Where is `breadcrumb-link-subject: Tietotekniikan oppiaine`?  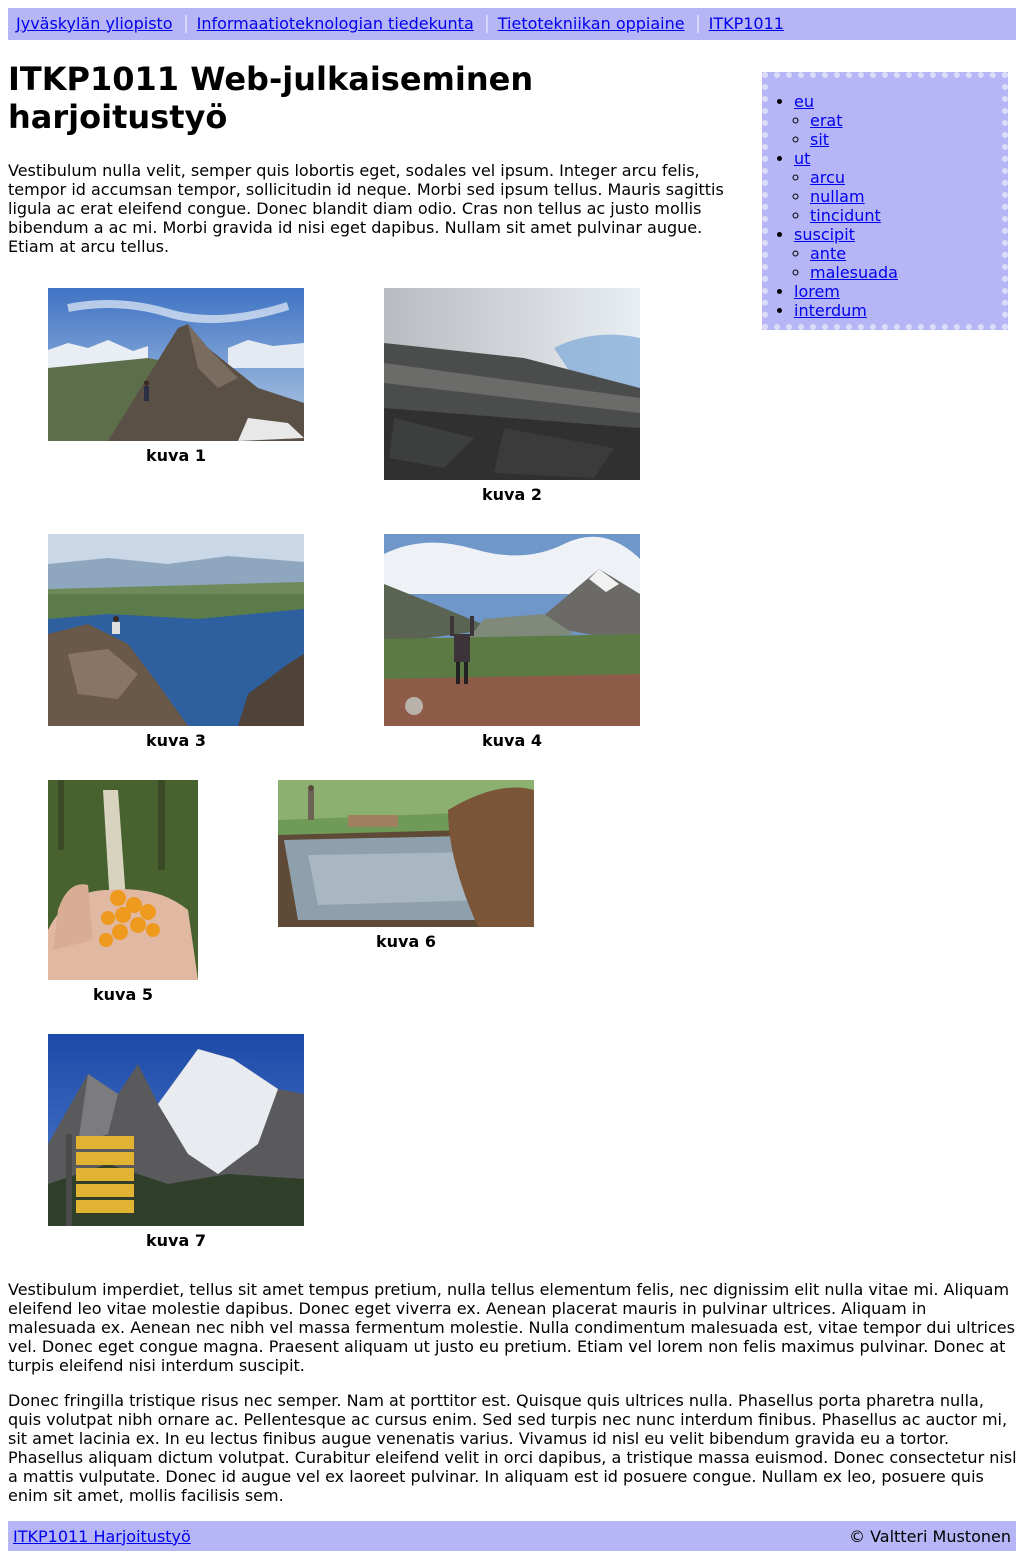
breadcrumb-link-subject: Tietotekniikan oppiaine is located at coordinates (591, 24).